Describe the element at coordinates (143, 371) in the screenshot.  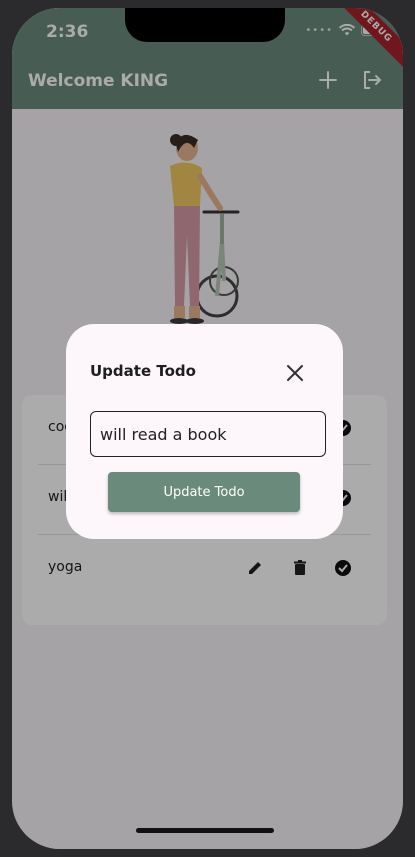
I see `dialog-title: Update Todo` at that location.